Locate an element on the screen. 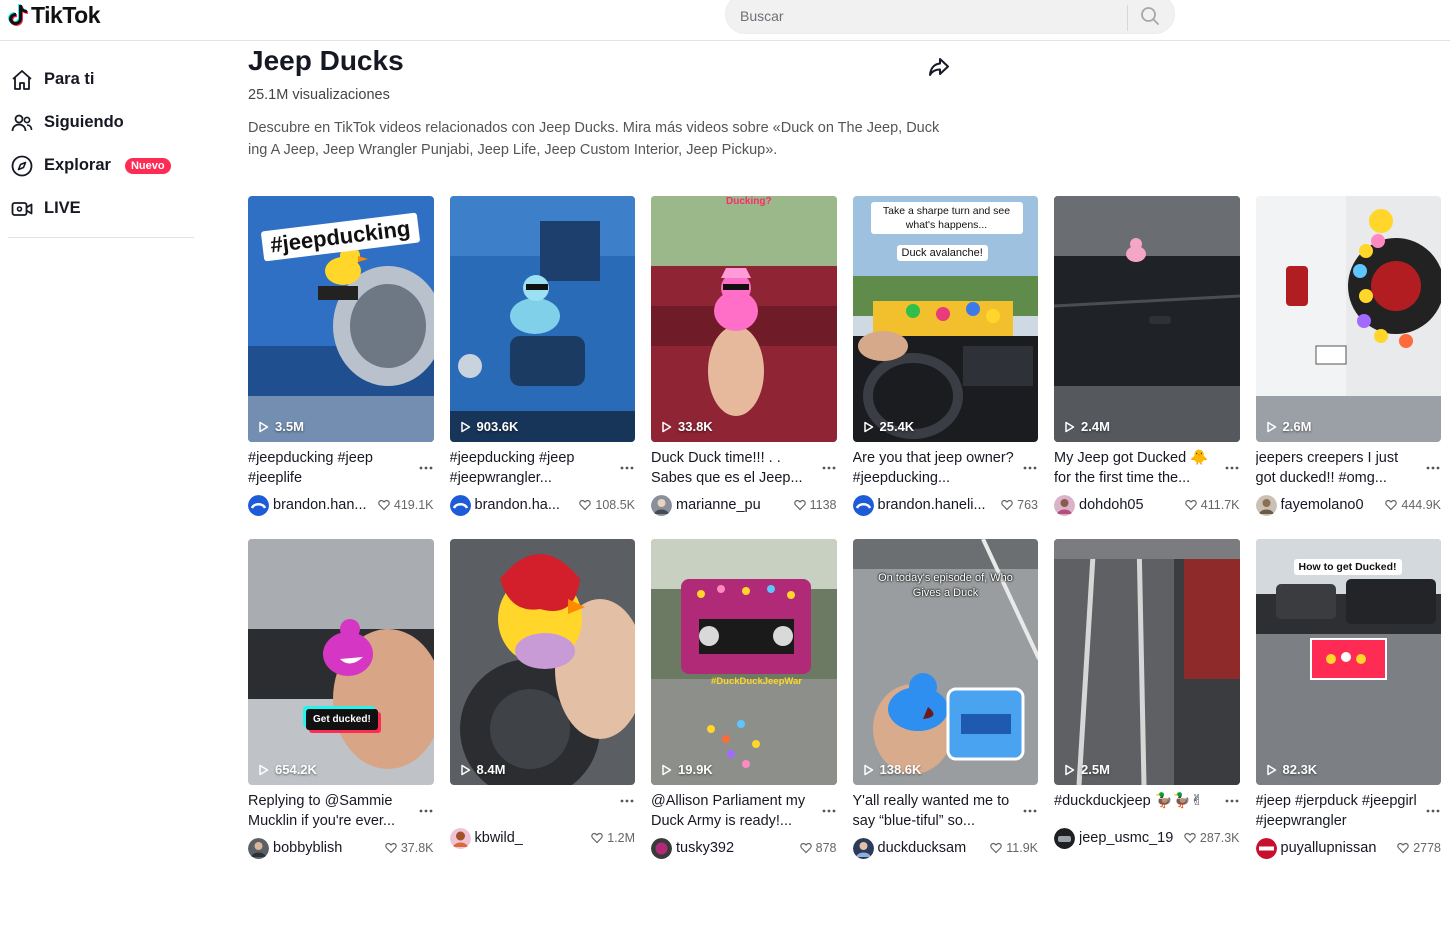 The height and width of the screenshot is (938, 1450). tiktok-logo: TikTok is located at coordinates (54, 15).